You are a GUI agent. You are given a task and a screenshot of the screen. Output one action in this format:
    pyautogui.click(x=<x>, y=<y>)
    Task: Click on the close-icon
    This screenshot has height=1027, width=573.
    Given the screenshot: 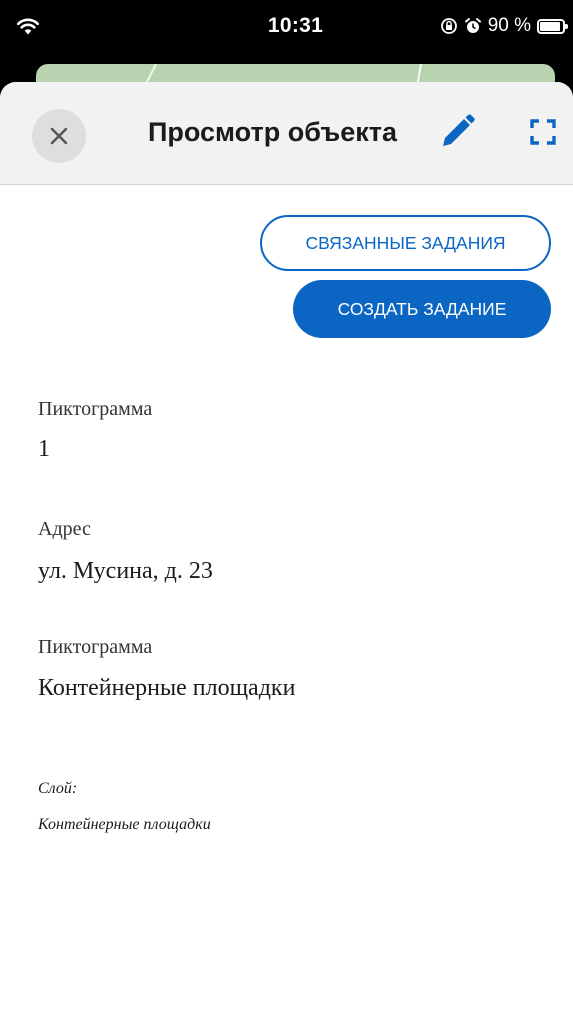 What is the action you would take?
    pyautogui.click(x=59, y=136)
    